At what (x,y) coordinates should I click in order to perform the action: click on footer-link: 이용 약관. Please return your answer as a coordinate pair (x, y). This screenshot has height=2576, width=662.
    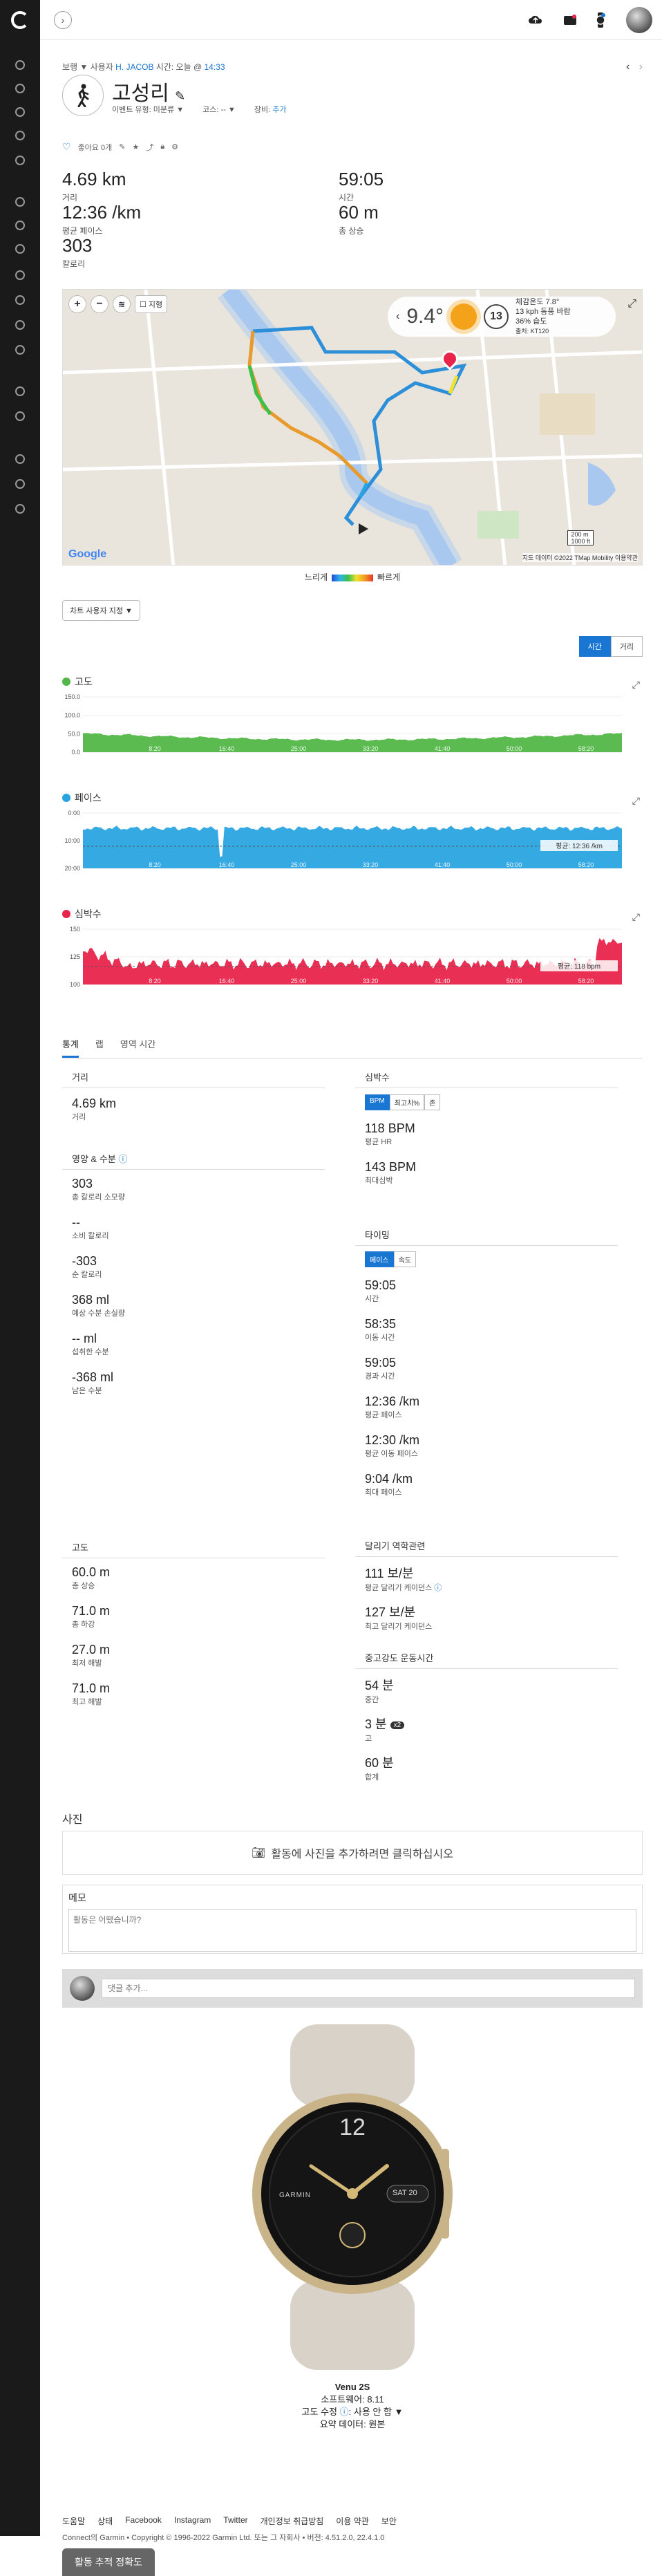
    Looking at the image, I should click on (353, 2521).